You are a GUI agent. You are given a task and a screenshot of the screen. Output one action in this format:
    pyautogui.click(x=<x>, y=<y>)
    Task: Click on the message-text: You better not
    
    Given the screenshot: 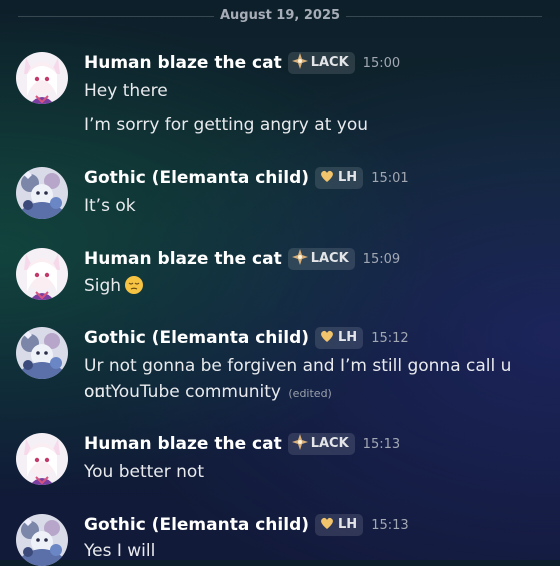 What is the action you would take?
    pyautogui.click(x=144, y=472)
    